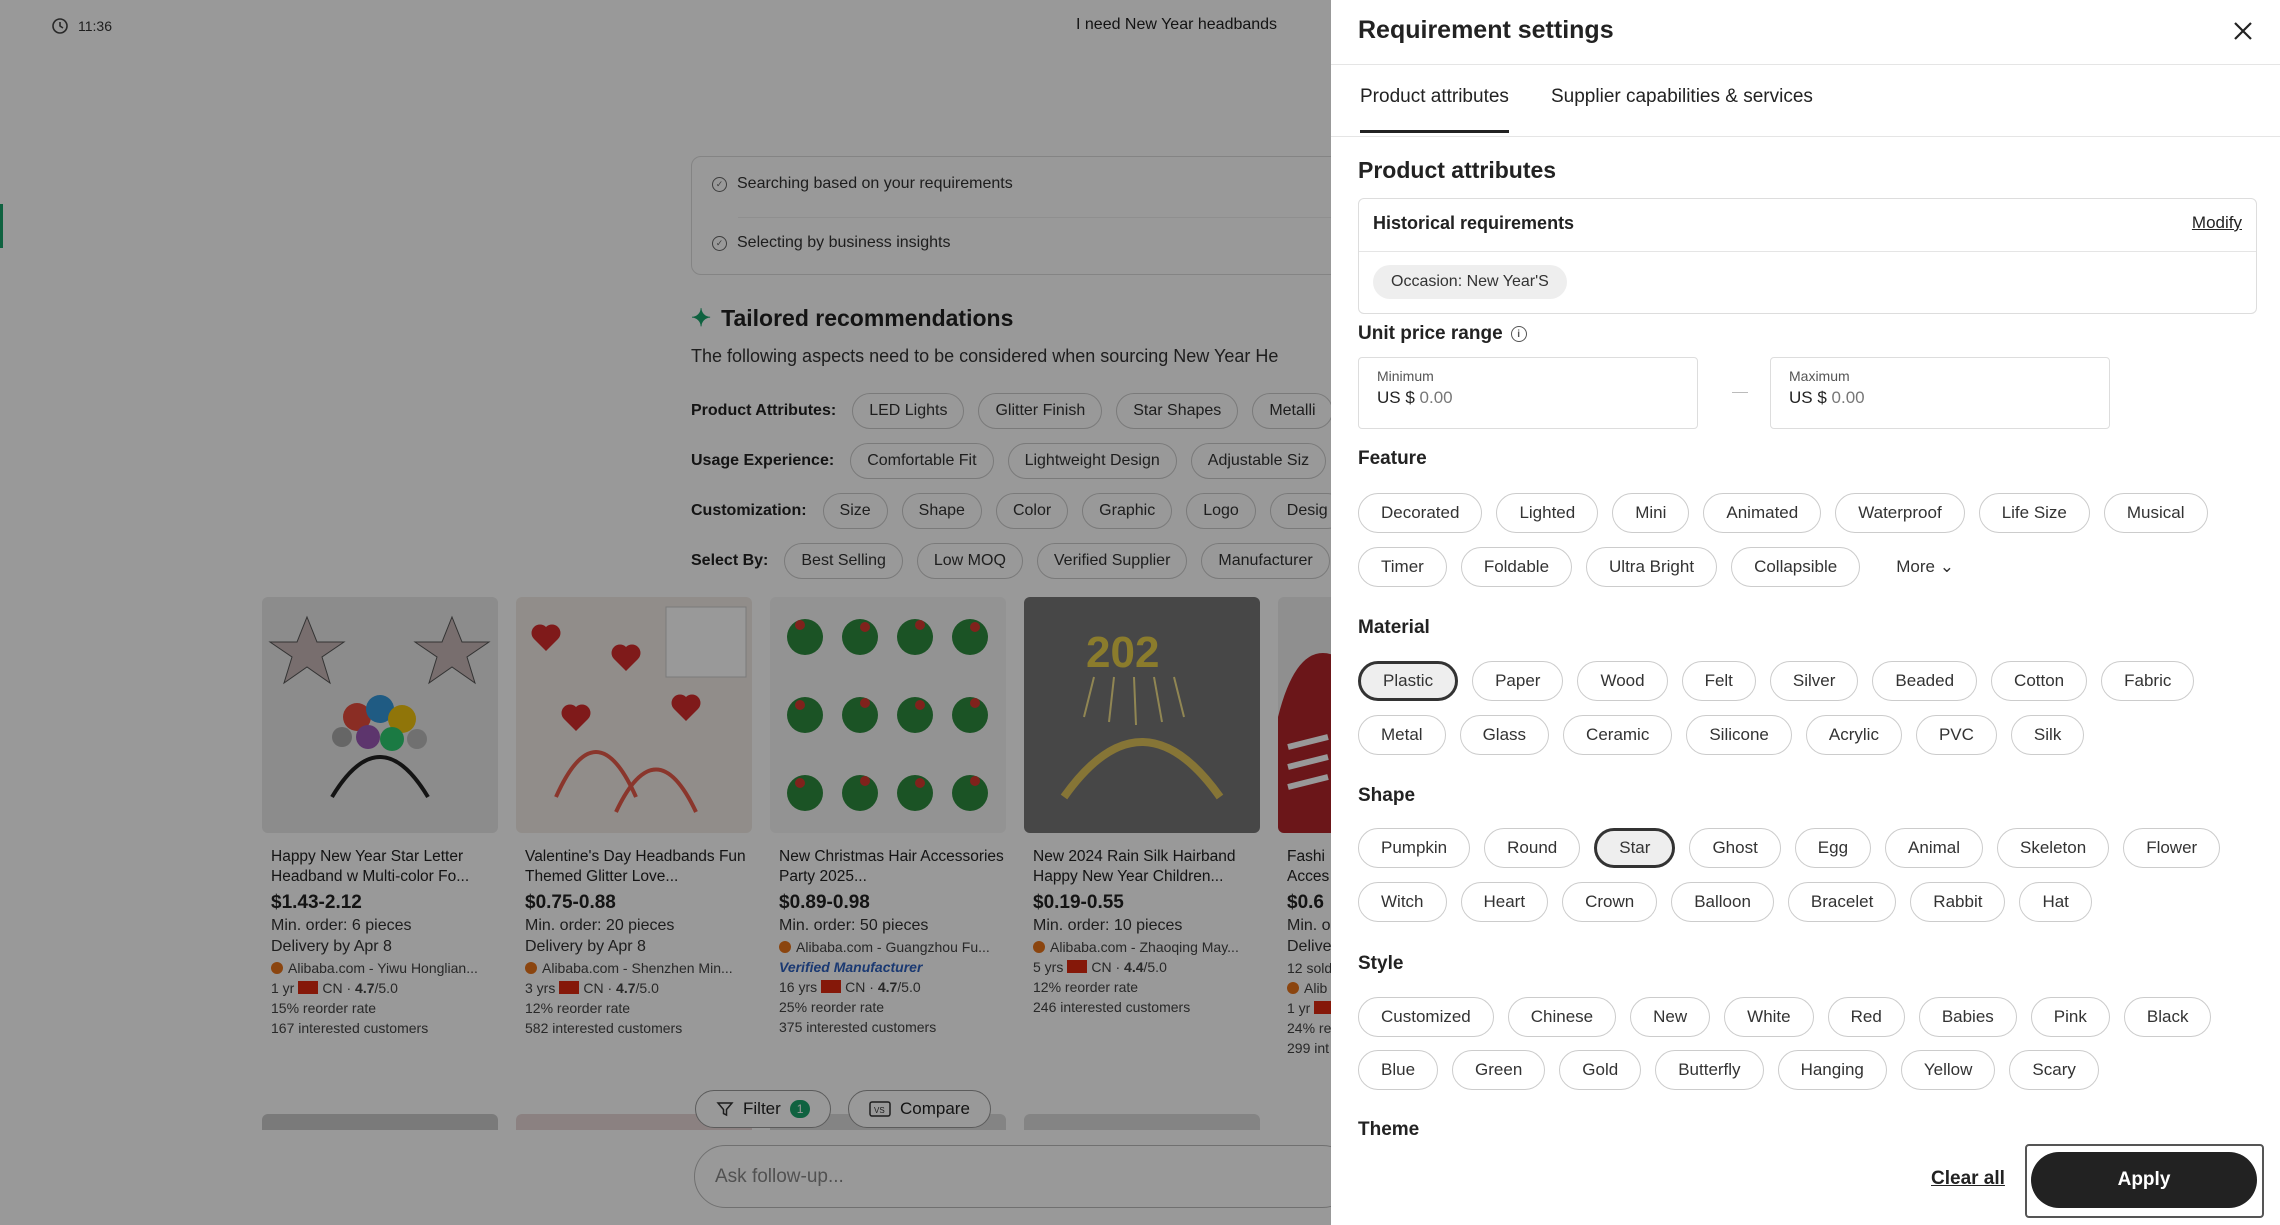 Image resolution: width=2280 pixels, height=1225 pixels. Describe the element at coordinates (1474, 223) in the screenshot. I see `historical-title: Historical requirements` at that location.